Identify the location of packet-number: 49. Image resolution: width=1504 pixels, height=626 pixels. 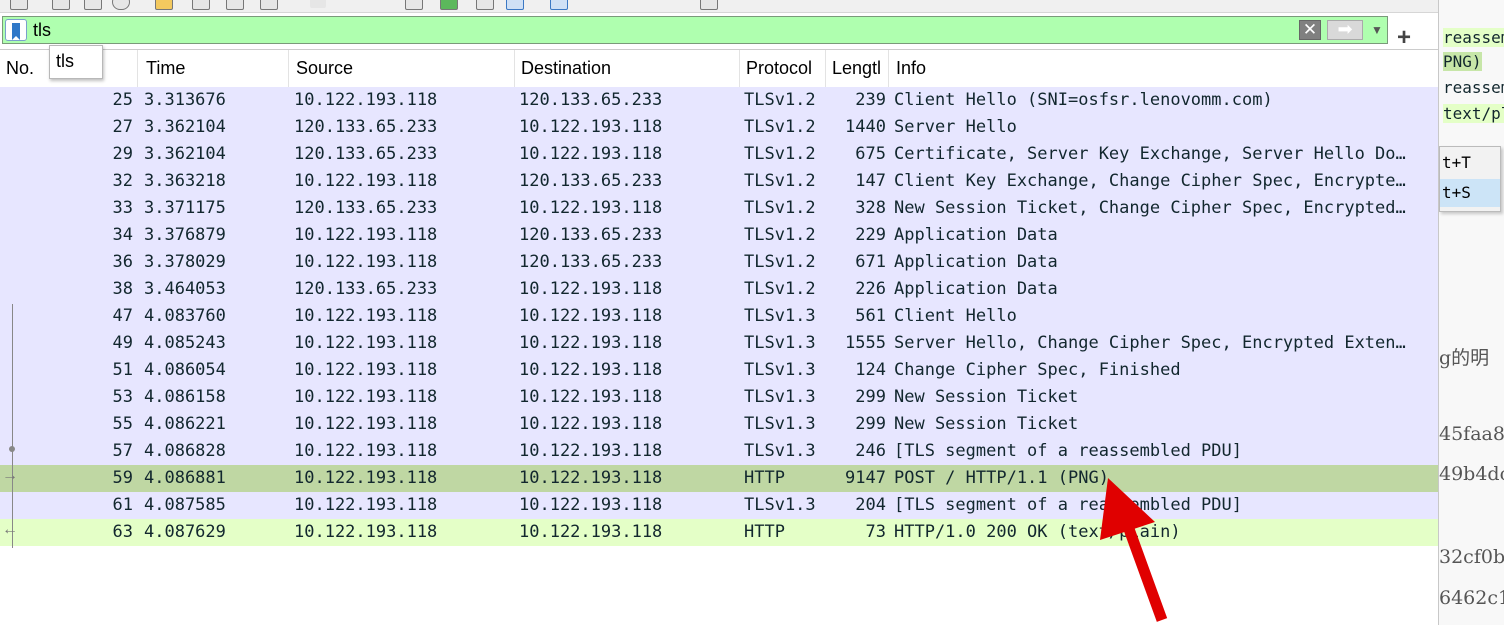
(122, 343).